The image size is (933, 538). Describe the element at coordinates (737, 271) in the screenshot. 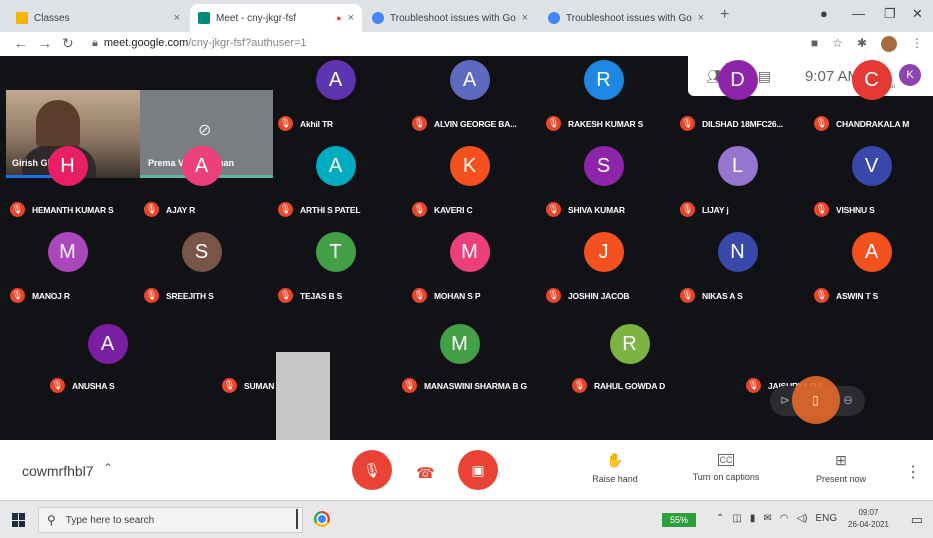

I see `participant-tile: N 🎙︎ NIKAS A S` at that location.